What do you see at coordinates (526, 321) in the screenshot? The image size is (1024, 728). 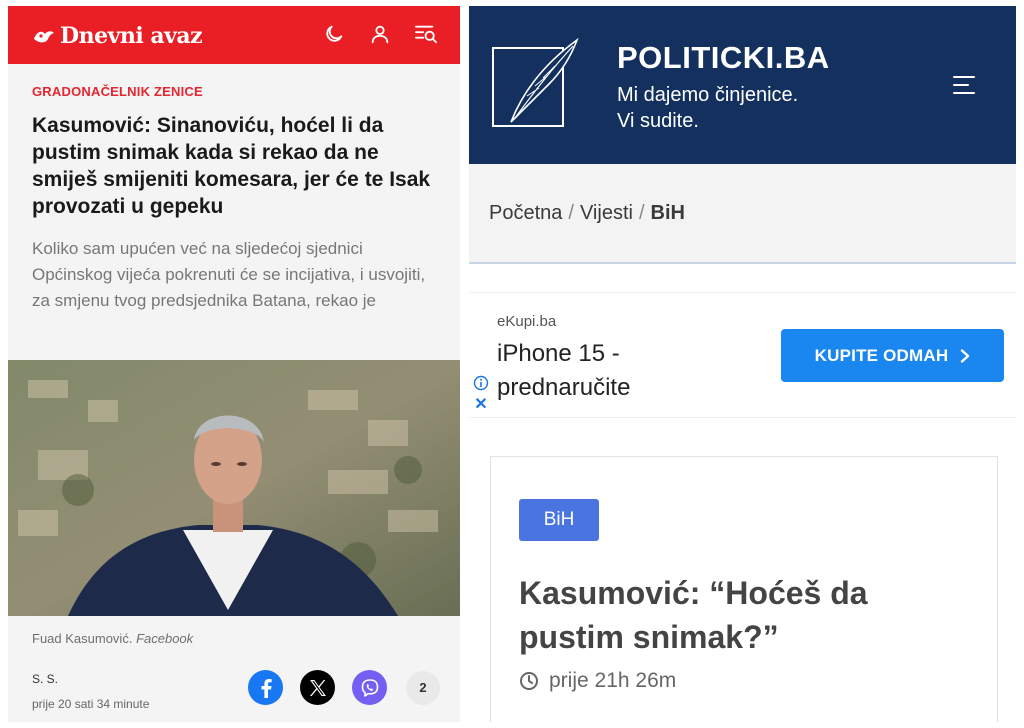 I see `ad-source: eKupi.ba` at bounding box center [526, 321].